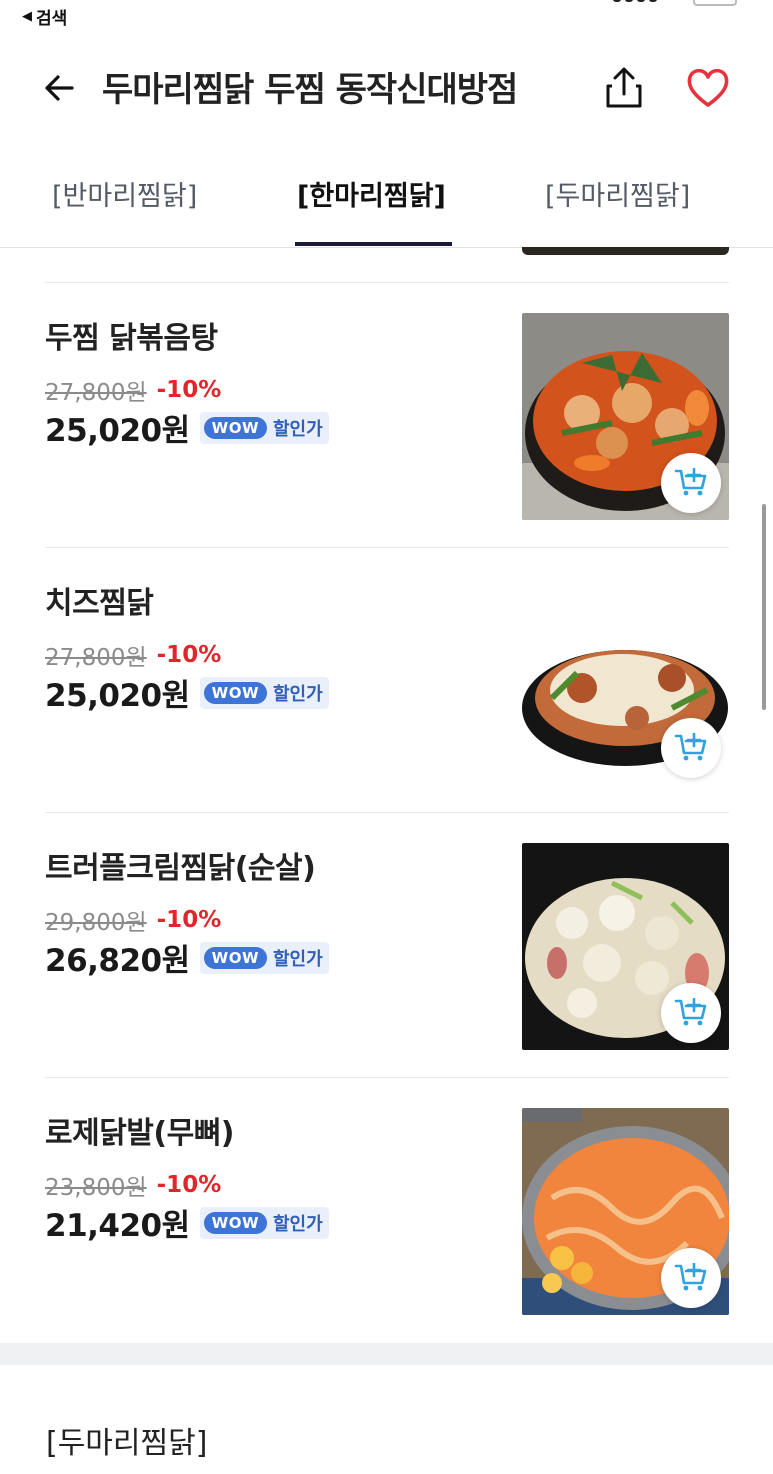  Describe the element at coordinates (96, 923) in the screenshot. I see `original-price: 29,800원` at that location.